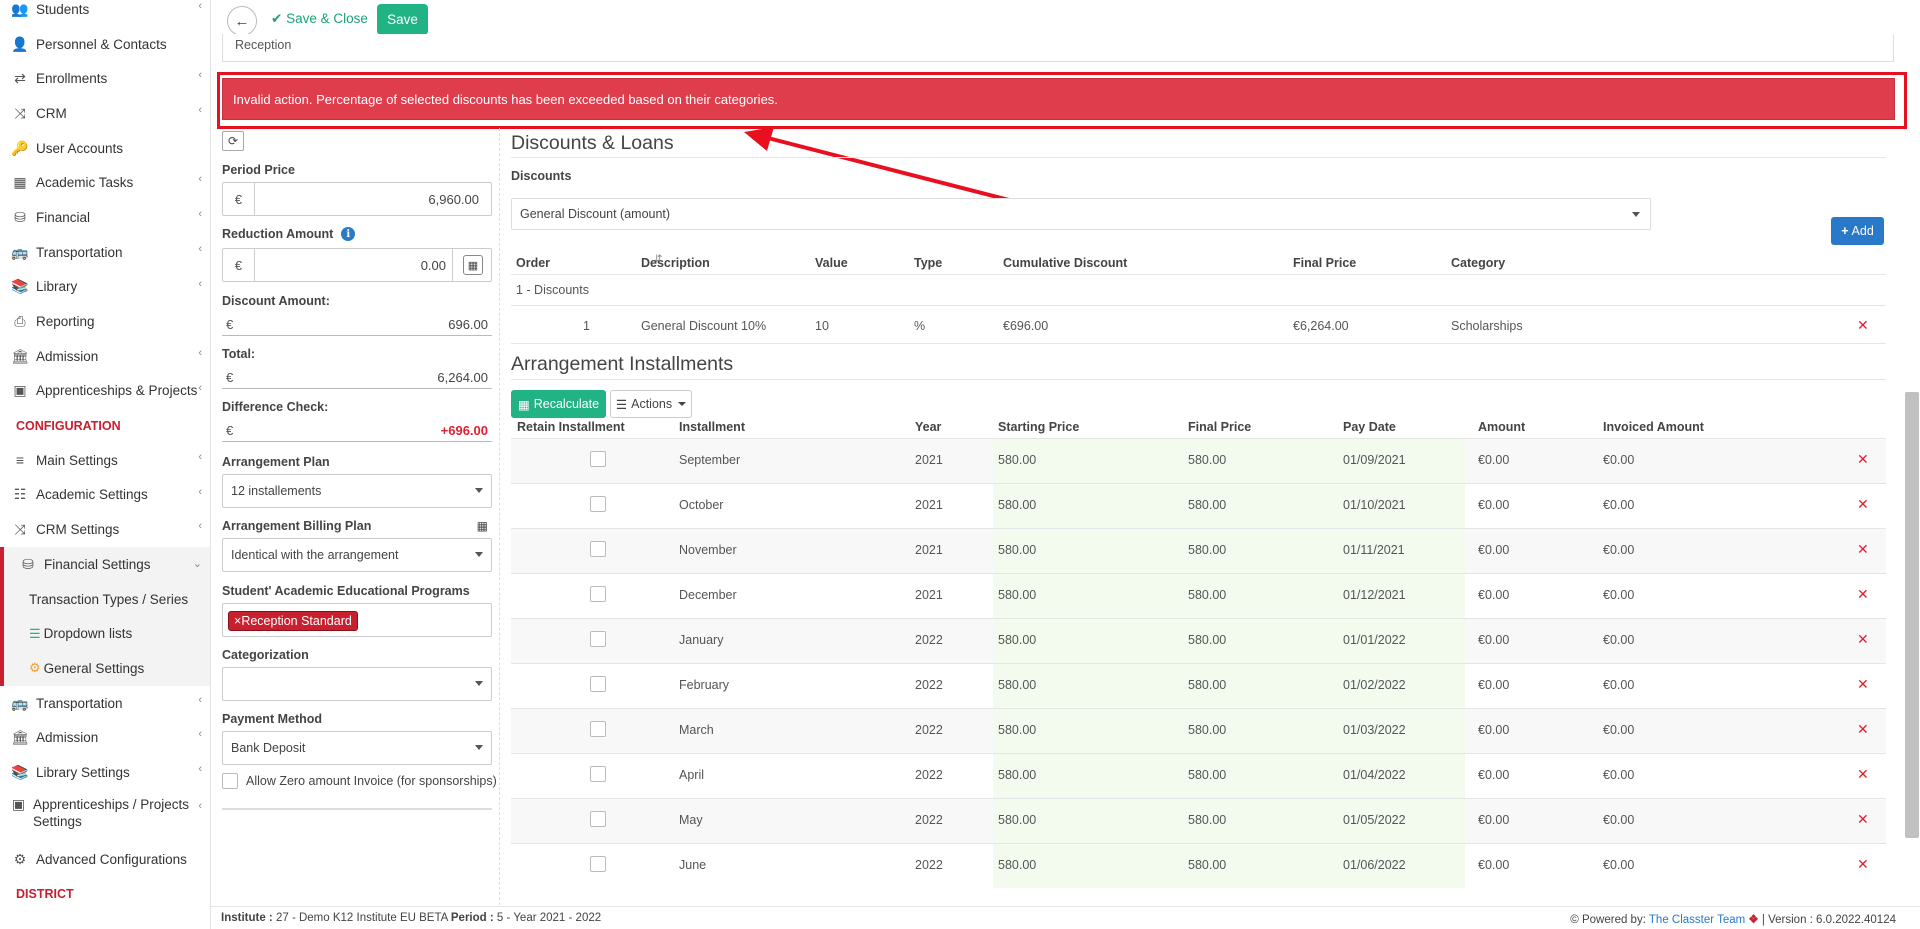 Image resolution: width=1920 pixels, height=929 pixels. Describe the element at coordinates (105, 460) in the screenshot. I see `sidebar-item-main-settings: ≡ Main Settings ‹` at that location.